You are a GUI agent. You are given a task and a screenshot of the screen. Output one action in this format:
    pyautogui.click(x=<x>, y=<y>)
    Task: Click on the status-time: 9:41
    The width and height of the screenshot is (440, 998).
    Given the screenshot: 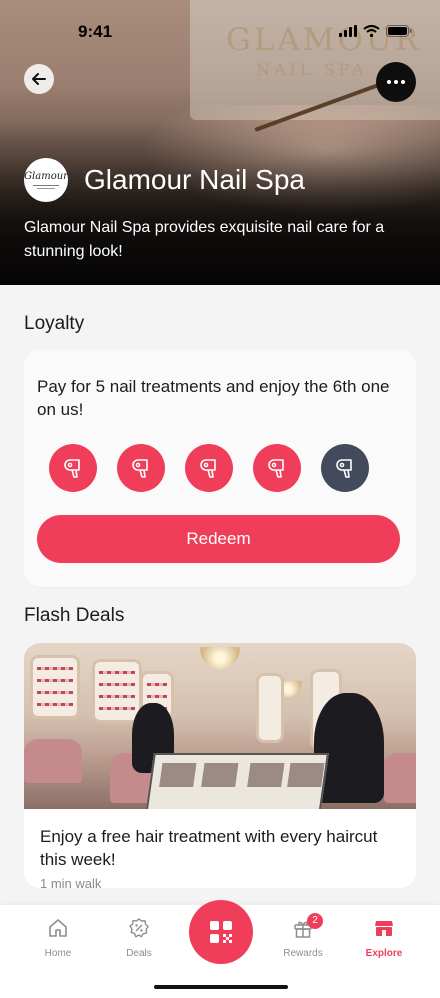 What is the action you would take?
    pyautogui.click(x=95, y=31)
    